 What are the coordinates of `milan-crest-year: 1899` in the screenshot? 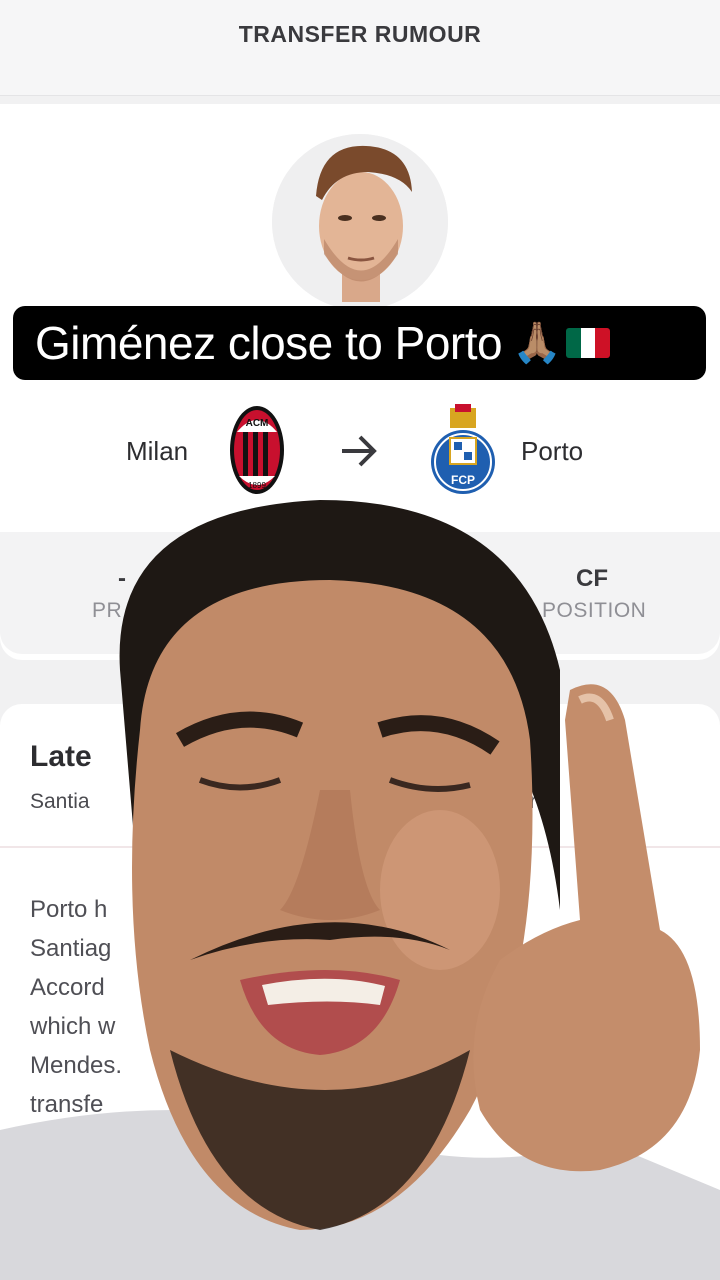 It's located at (257, 485).